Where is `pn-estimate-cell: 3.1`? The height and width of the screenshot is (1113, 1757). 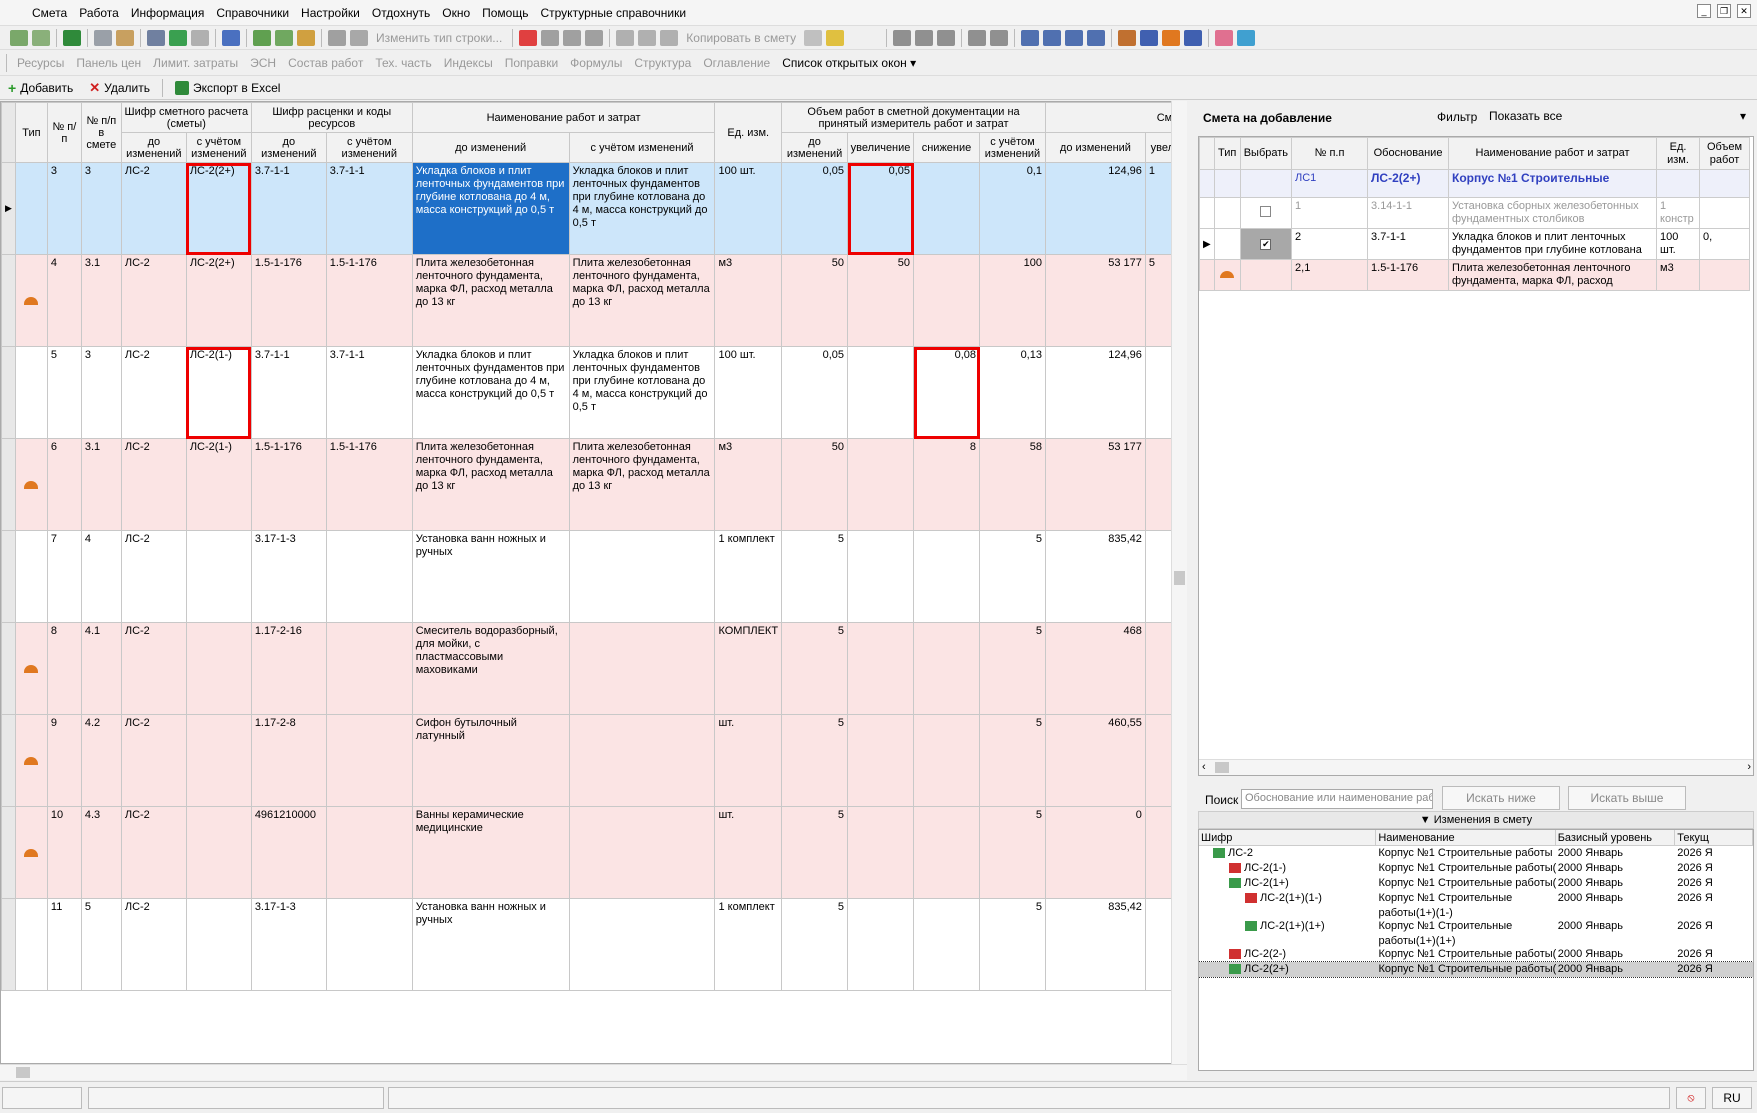
pn-estimate-cell: 3.1 is located at coordinates (101, 300).